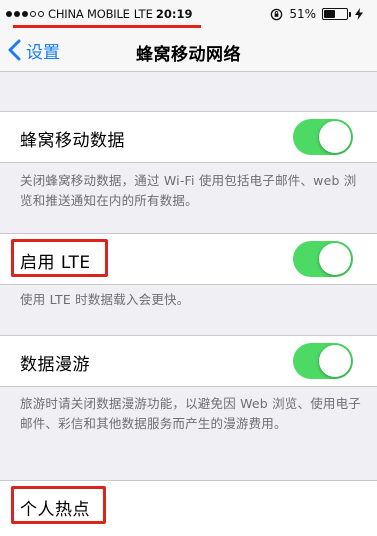  I want to click on status-left: CHINA MOBILE LTE 20:19, so click(99, 14).